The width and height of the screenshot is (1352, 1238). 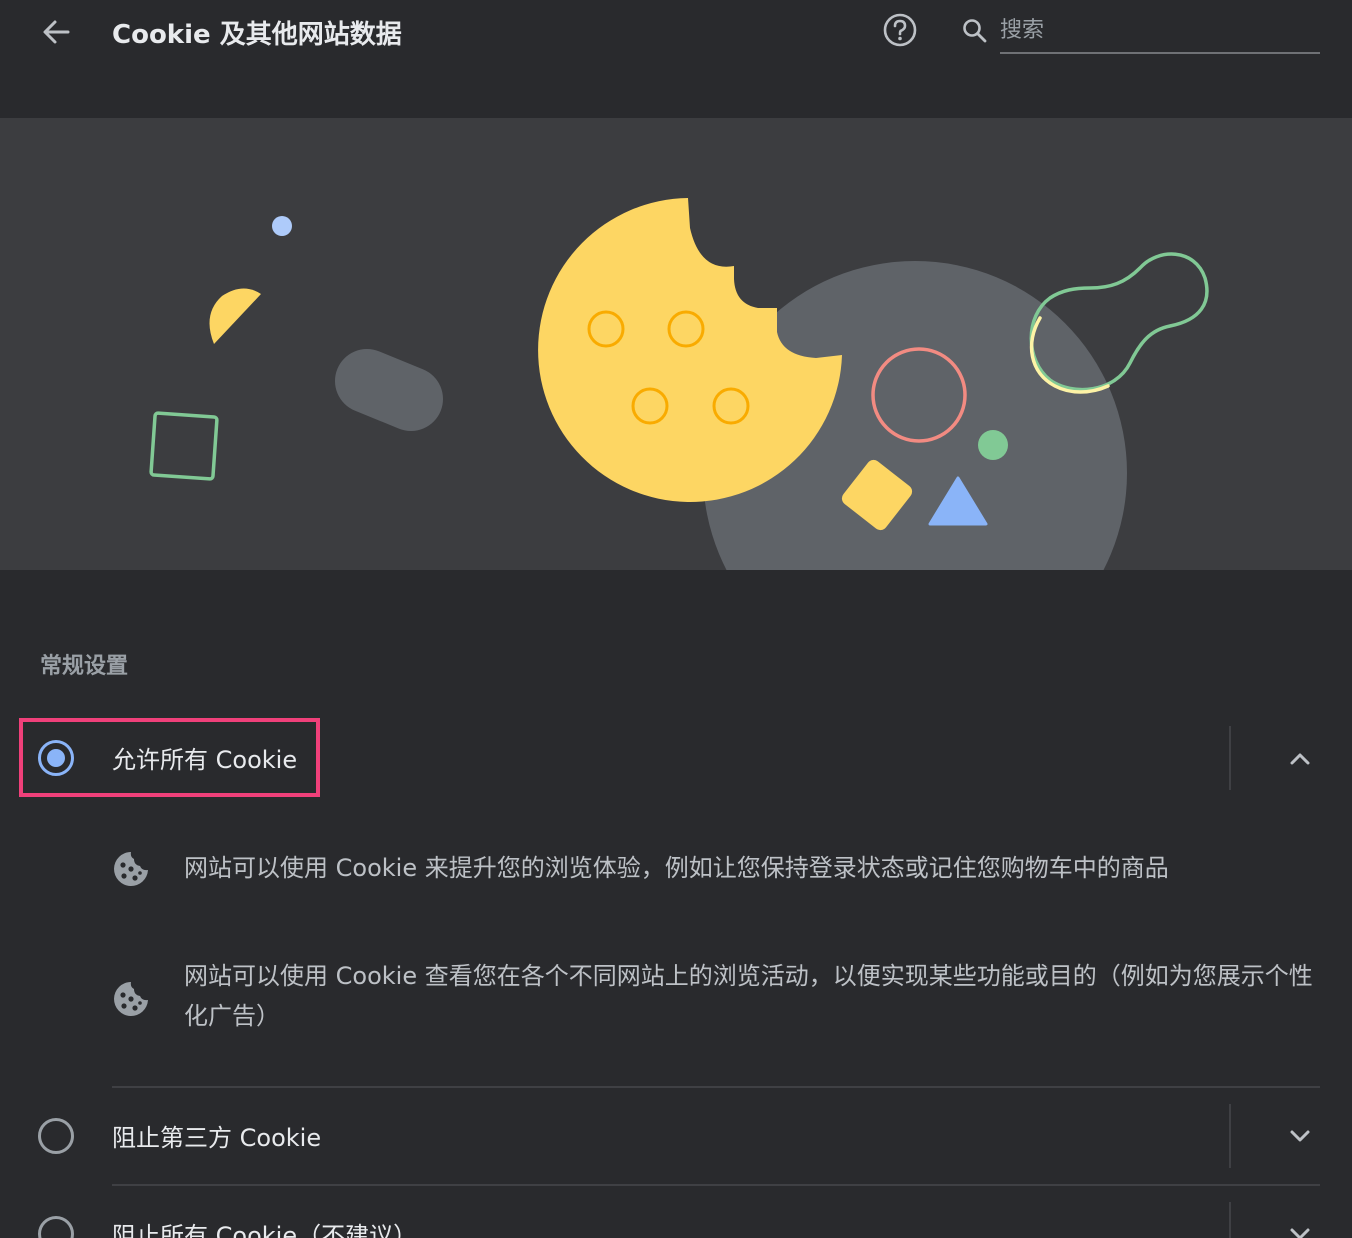 I want to click on page-header: Cookie 及其他网站数据, so click(x=676, y=59).